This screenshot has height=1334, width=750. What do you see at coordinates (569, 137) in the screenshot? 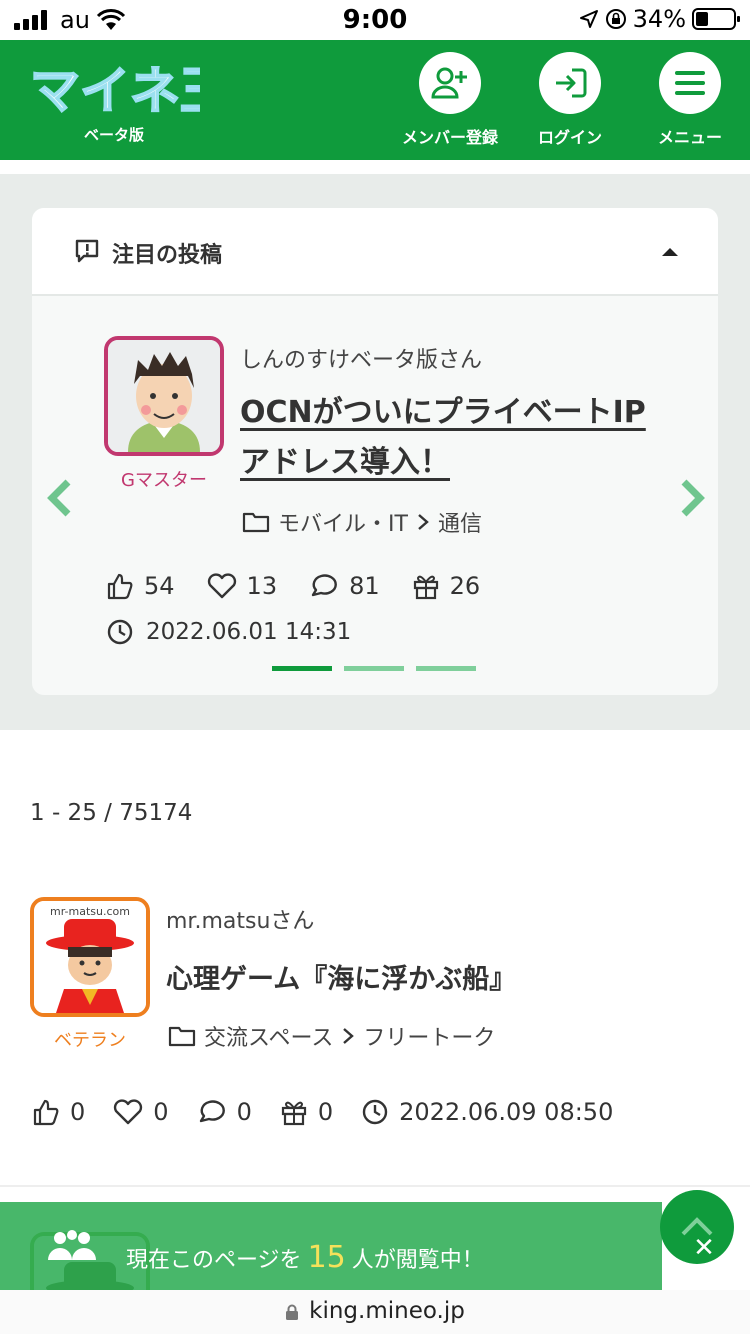
I see `login-label: ログイン` at bounding box center [569, 137].